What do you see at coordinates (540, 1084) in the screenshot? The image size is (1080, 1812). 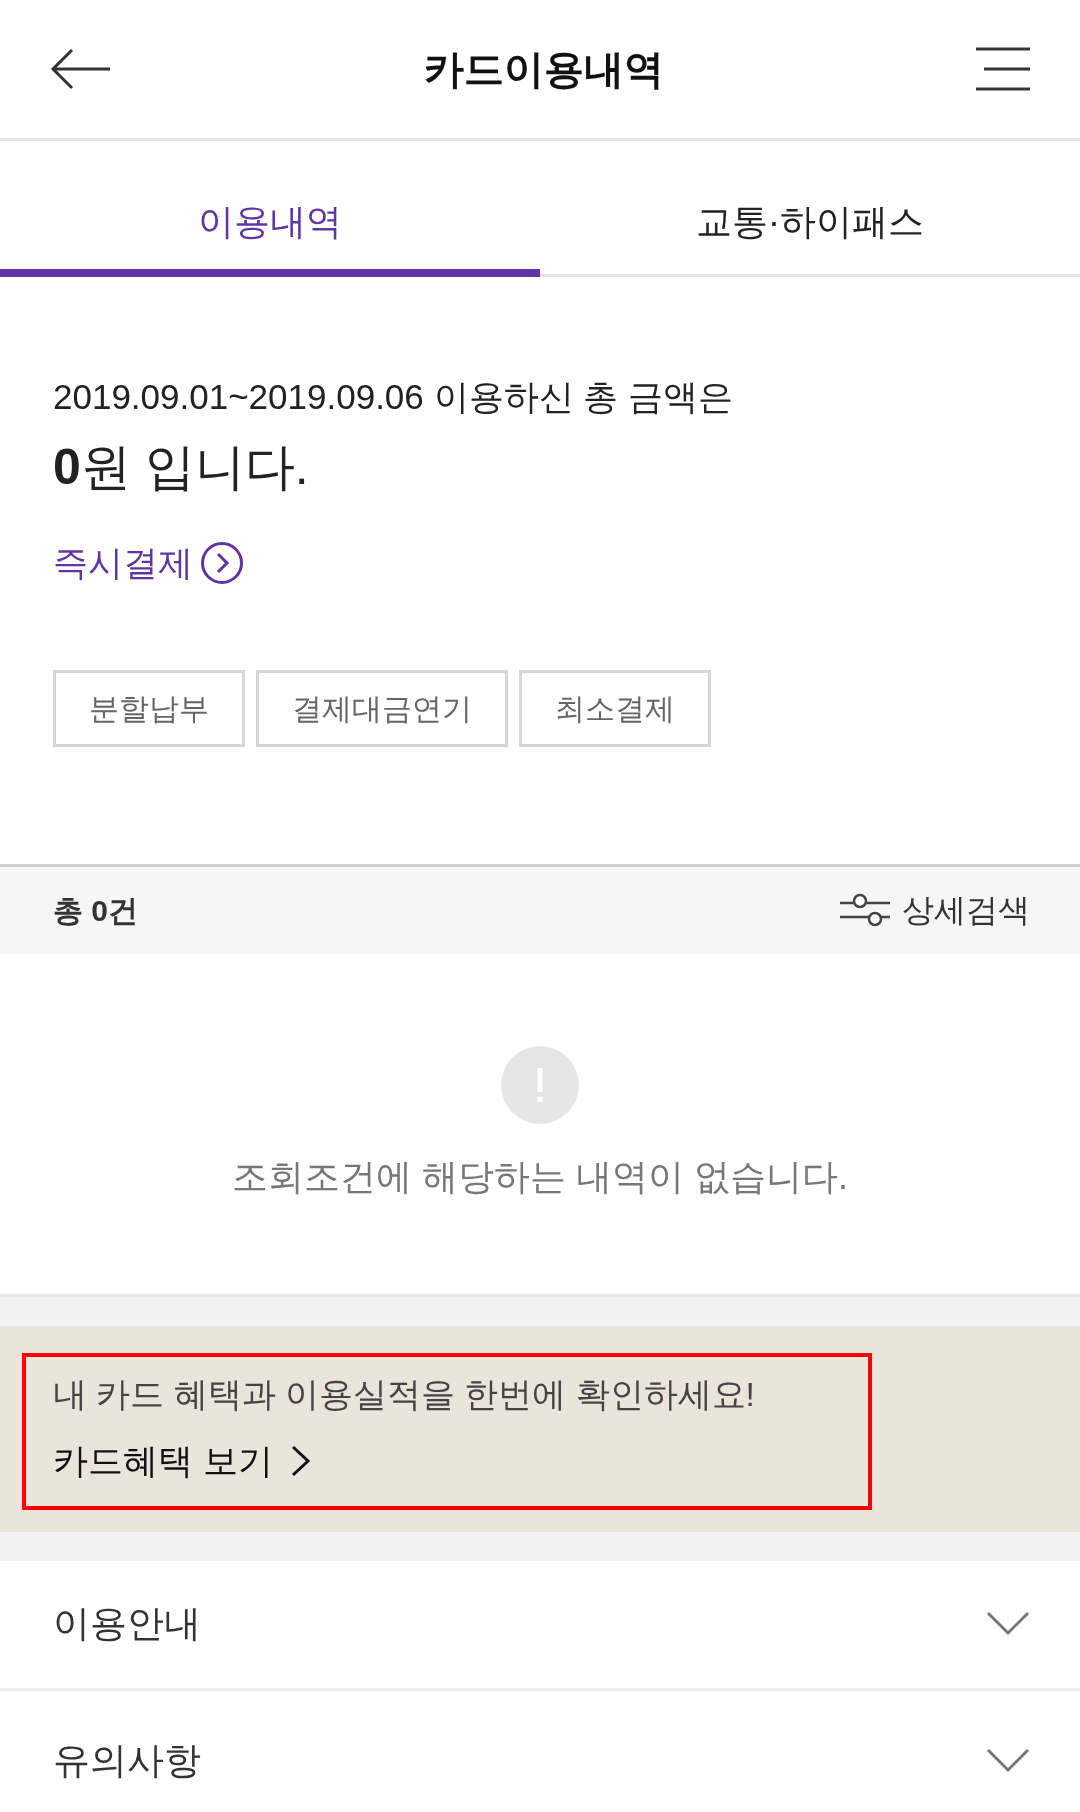 I see `exclamation-circle-icon` at bounding box center [540, 1084].